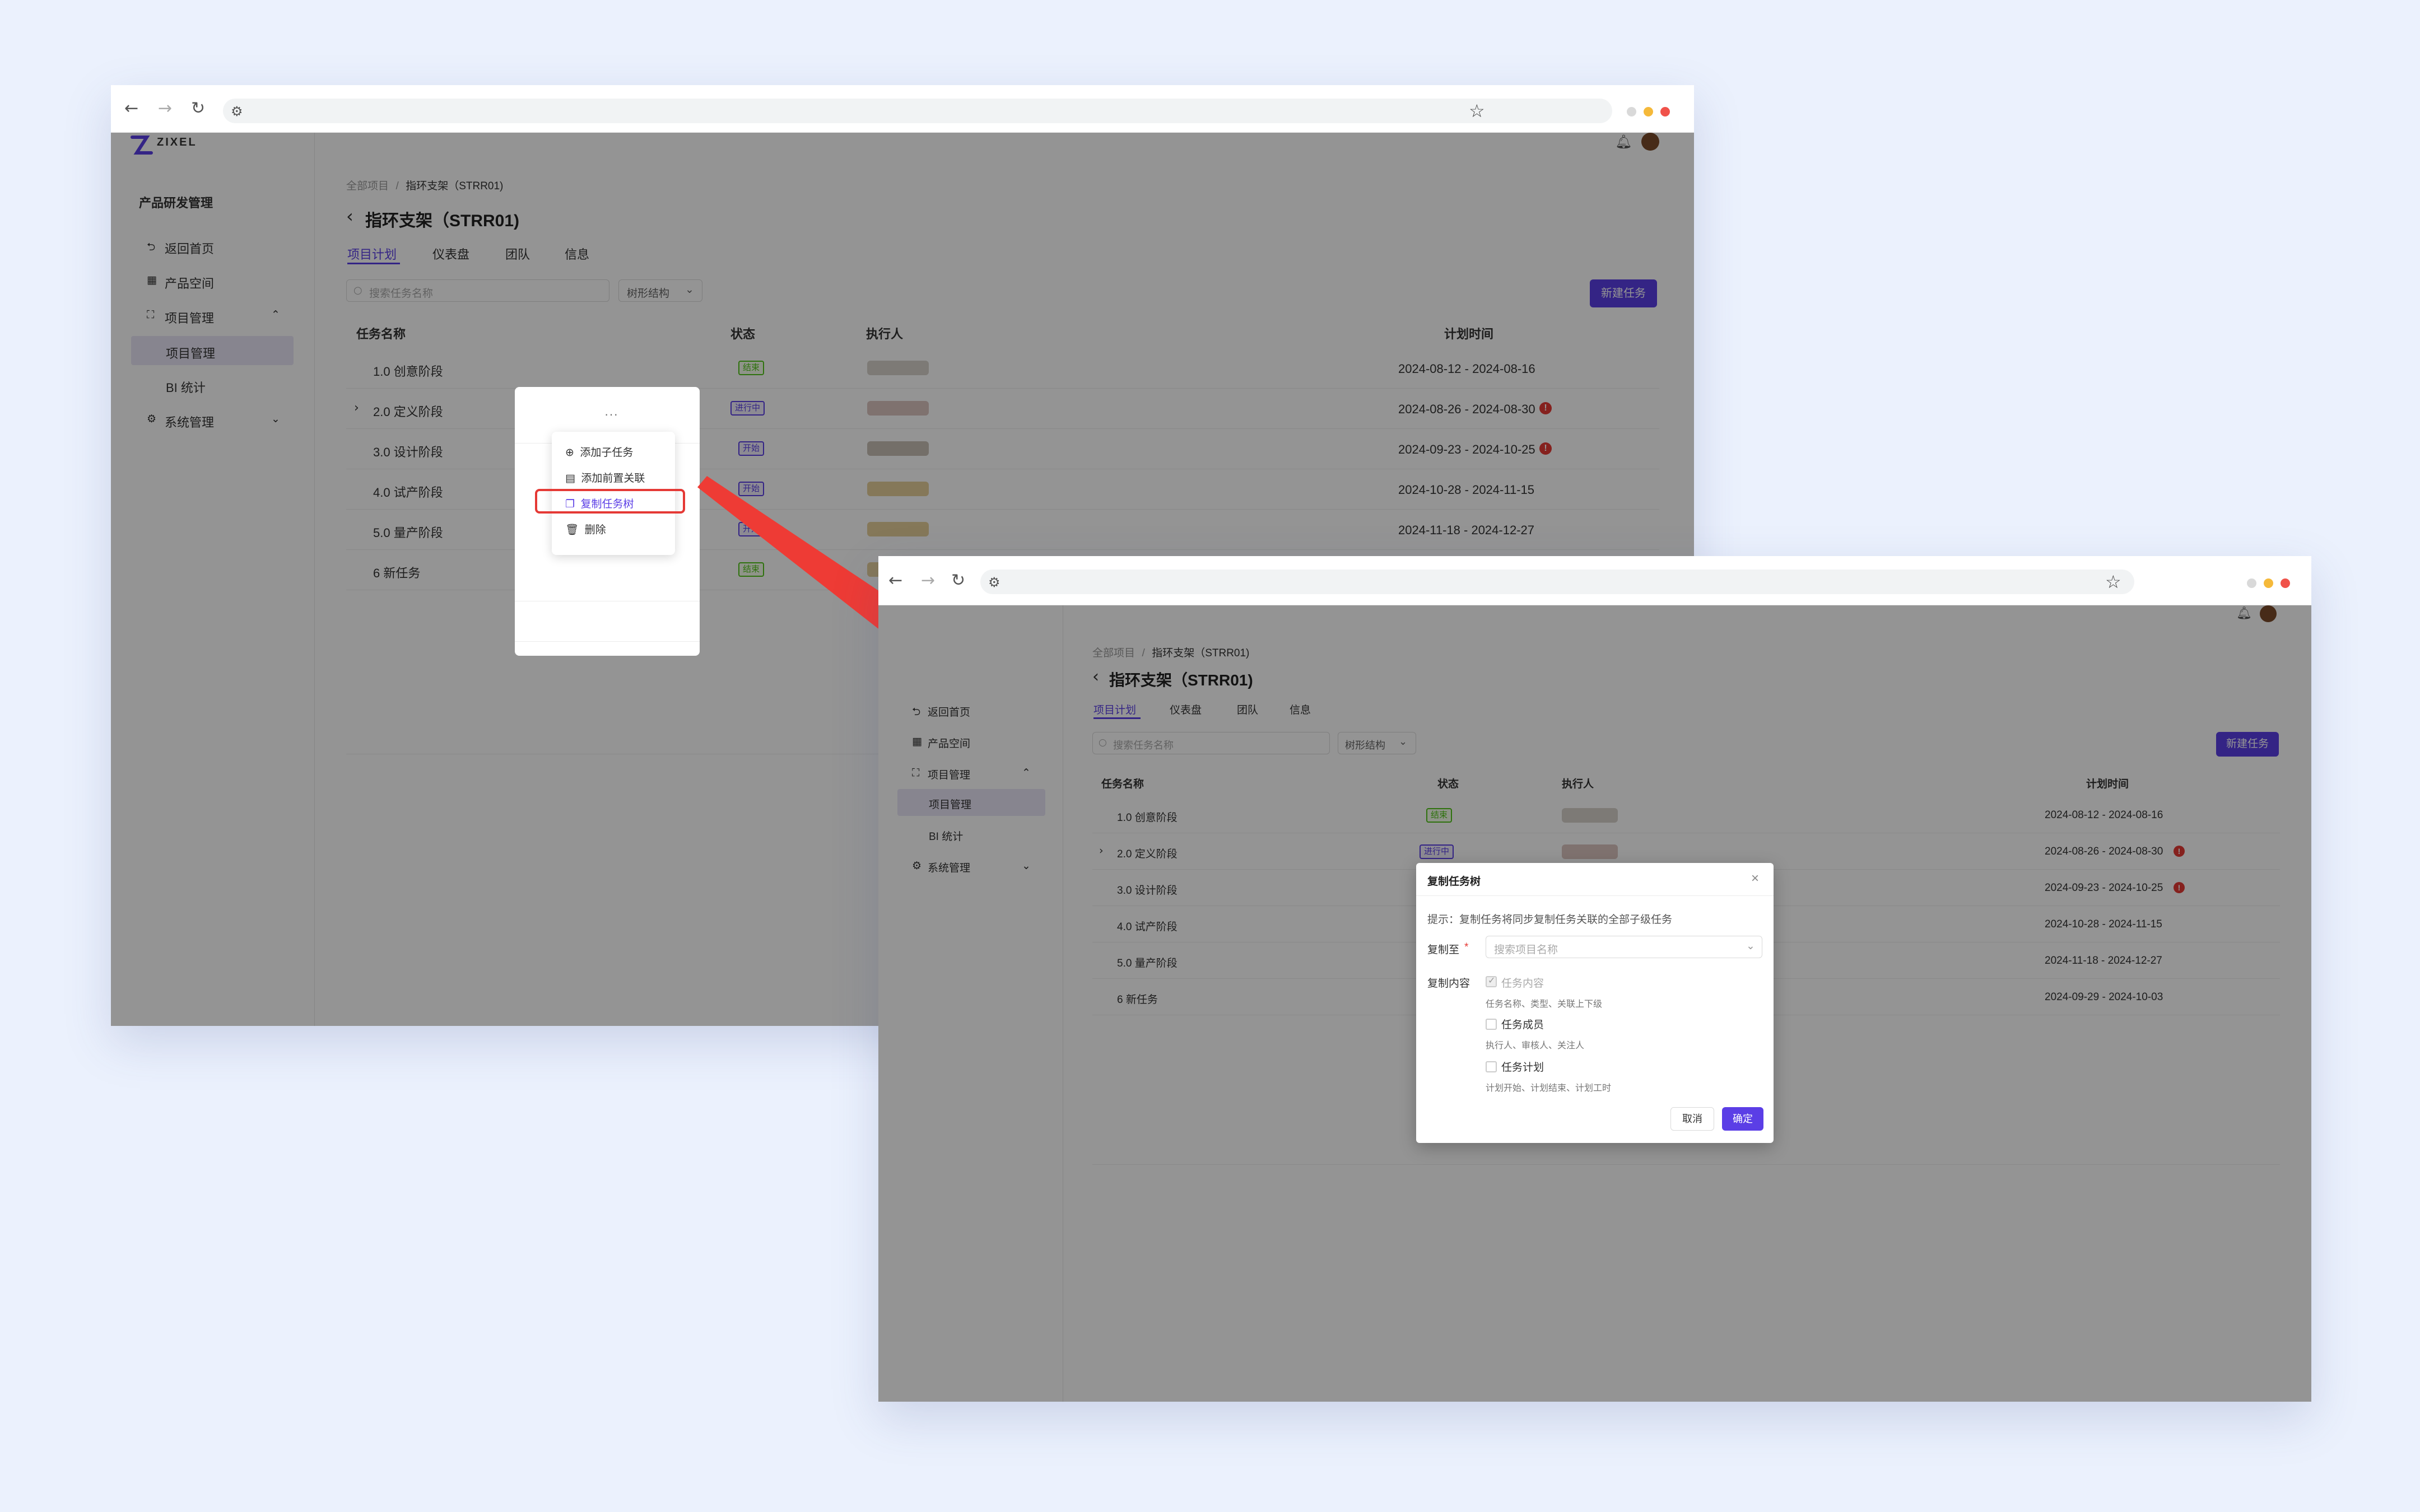 Image resolution: width=2420 pixels, height=1512 pixels. I want to click on trash-icon: 🗑︎, so click(572, 530).